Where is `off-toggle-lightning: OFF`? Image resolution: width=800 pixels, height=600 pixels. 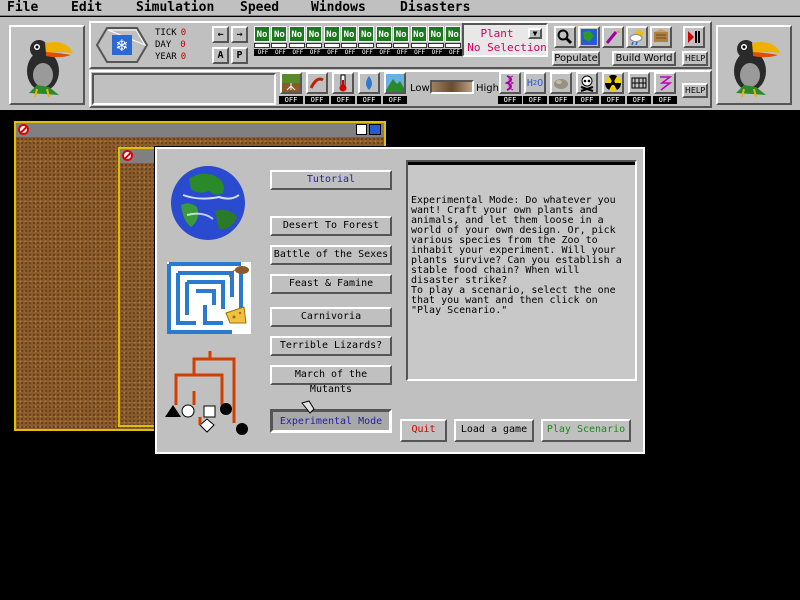 off-toggle-lightning: OFF is located at coordinates (665, 100).